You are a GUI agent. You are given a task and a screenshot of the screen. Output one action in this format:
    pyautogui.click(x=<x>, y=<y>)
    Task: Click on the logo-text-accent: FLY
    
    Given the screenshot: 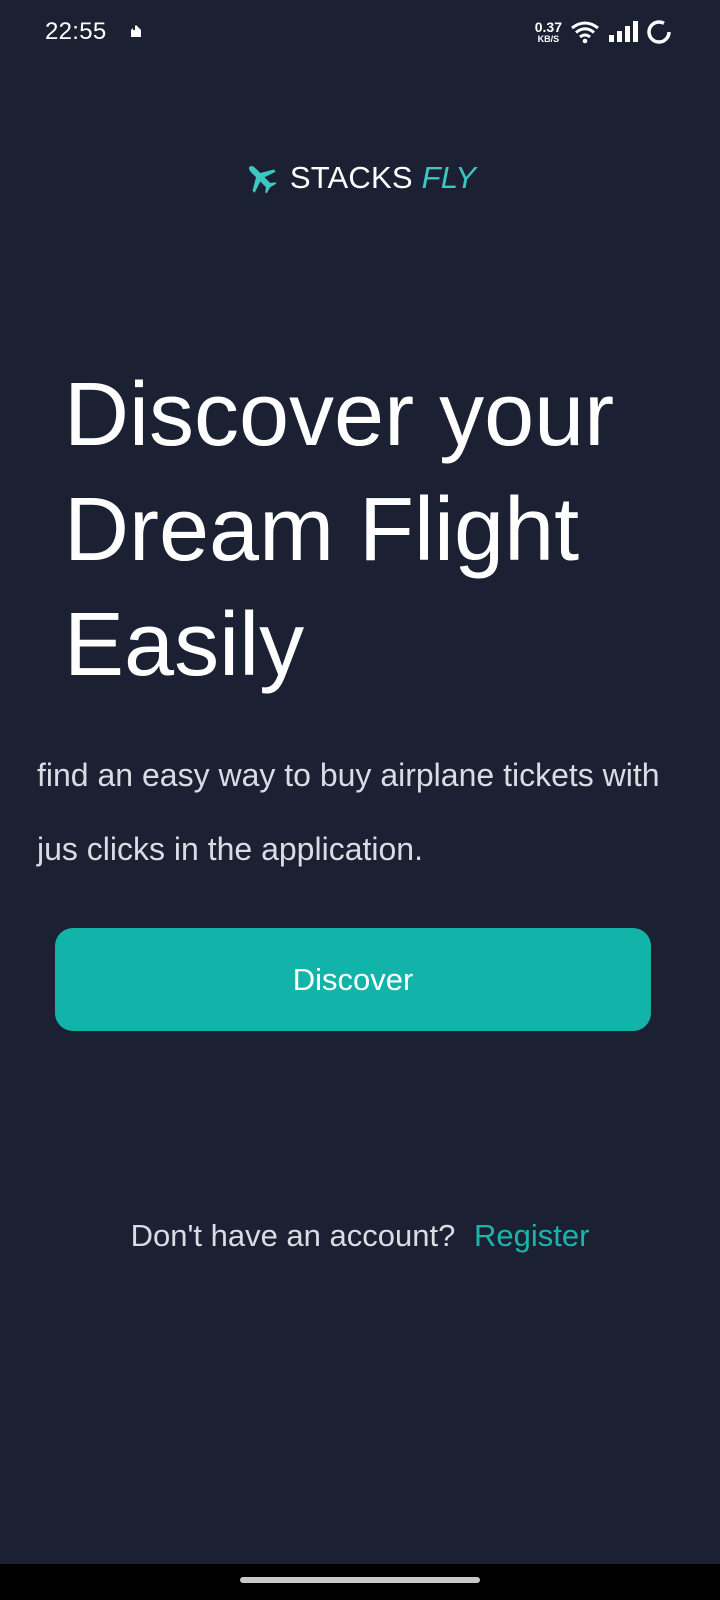 What is the action you would take?
    pyautogui.click(x=449, y=177)
    